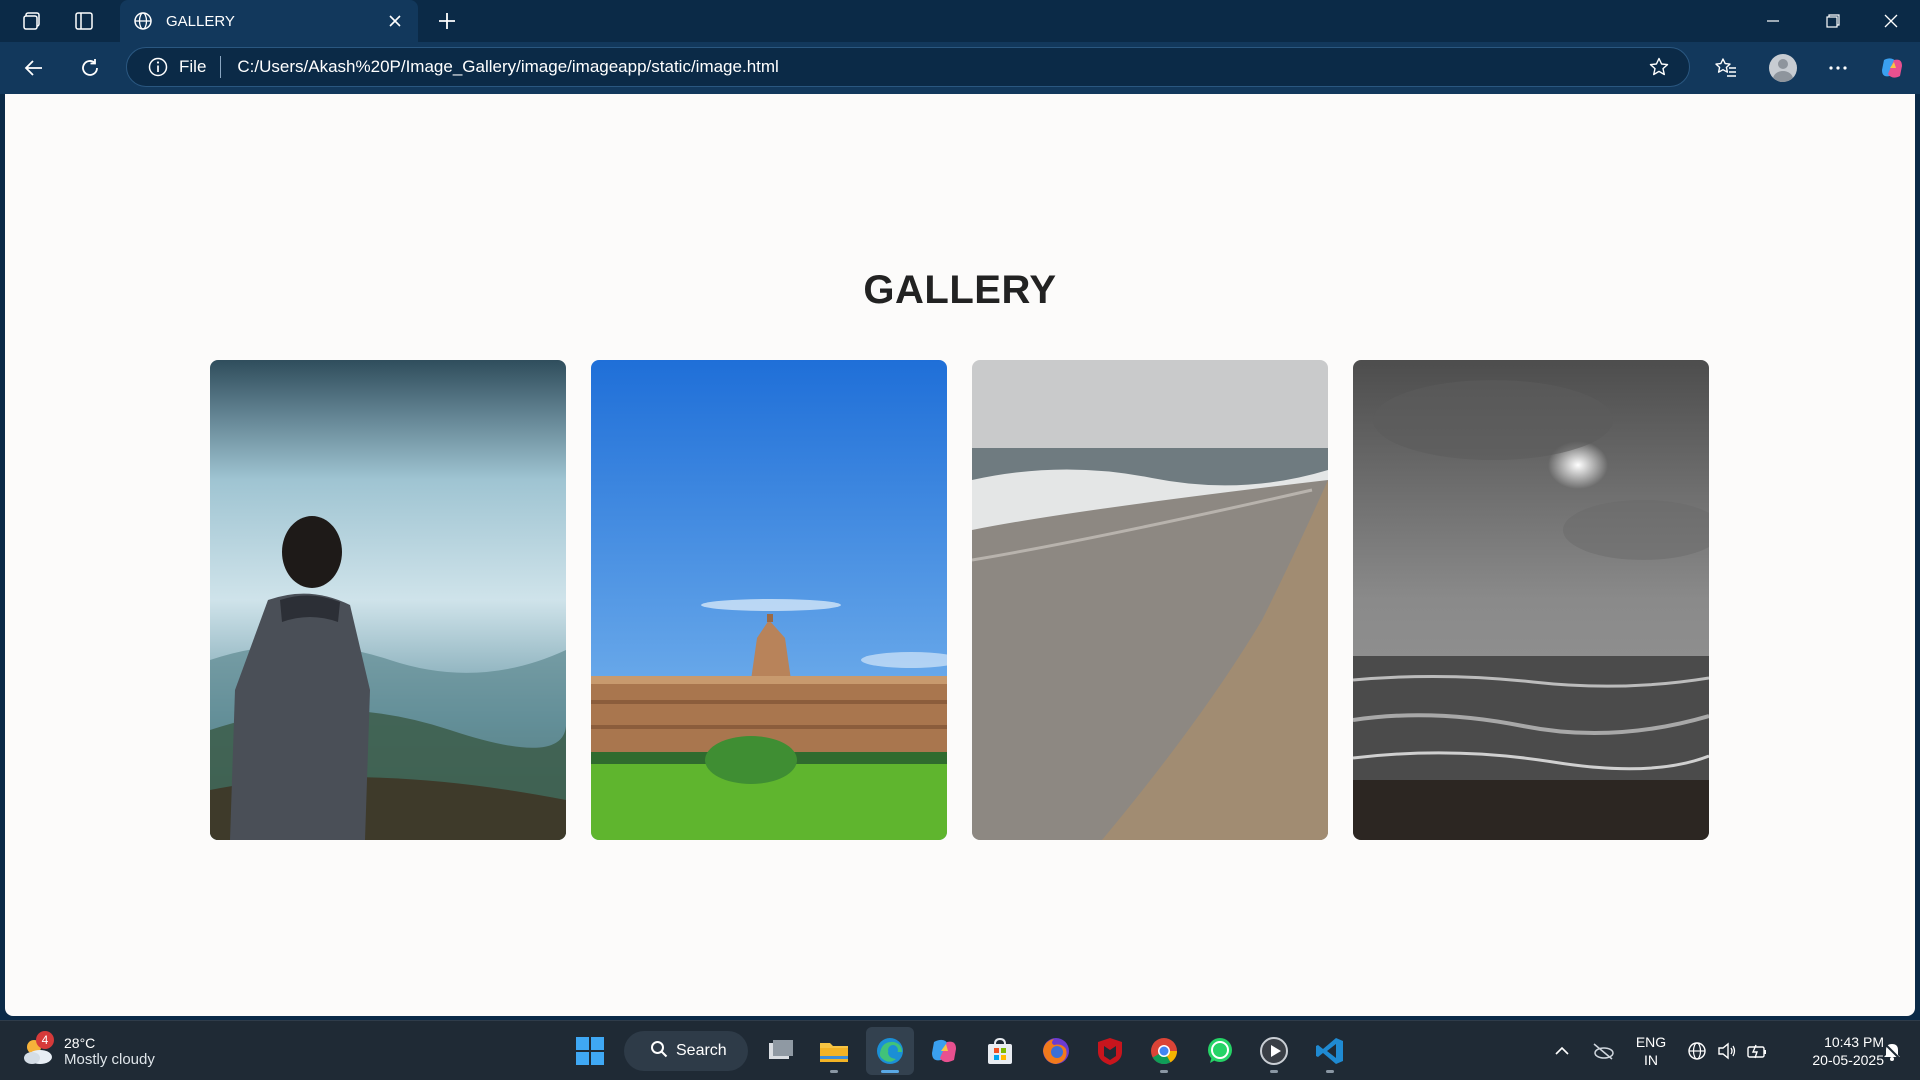 The image size is (1920, 1080). I want to click on weather-description: Mostly cloudy, so click(109, 1059).